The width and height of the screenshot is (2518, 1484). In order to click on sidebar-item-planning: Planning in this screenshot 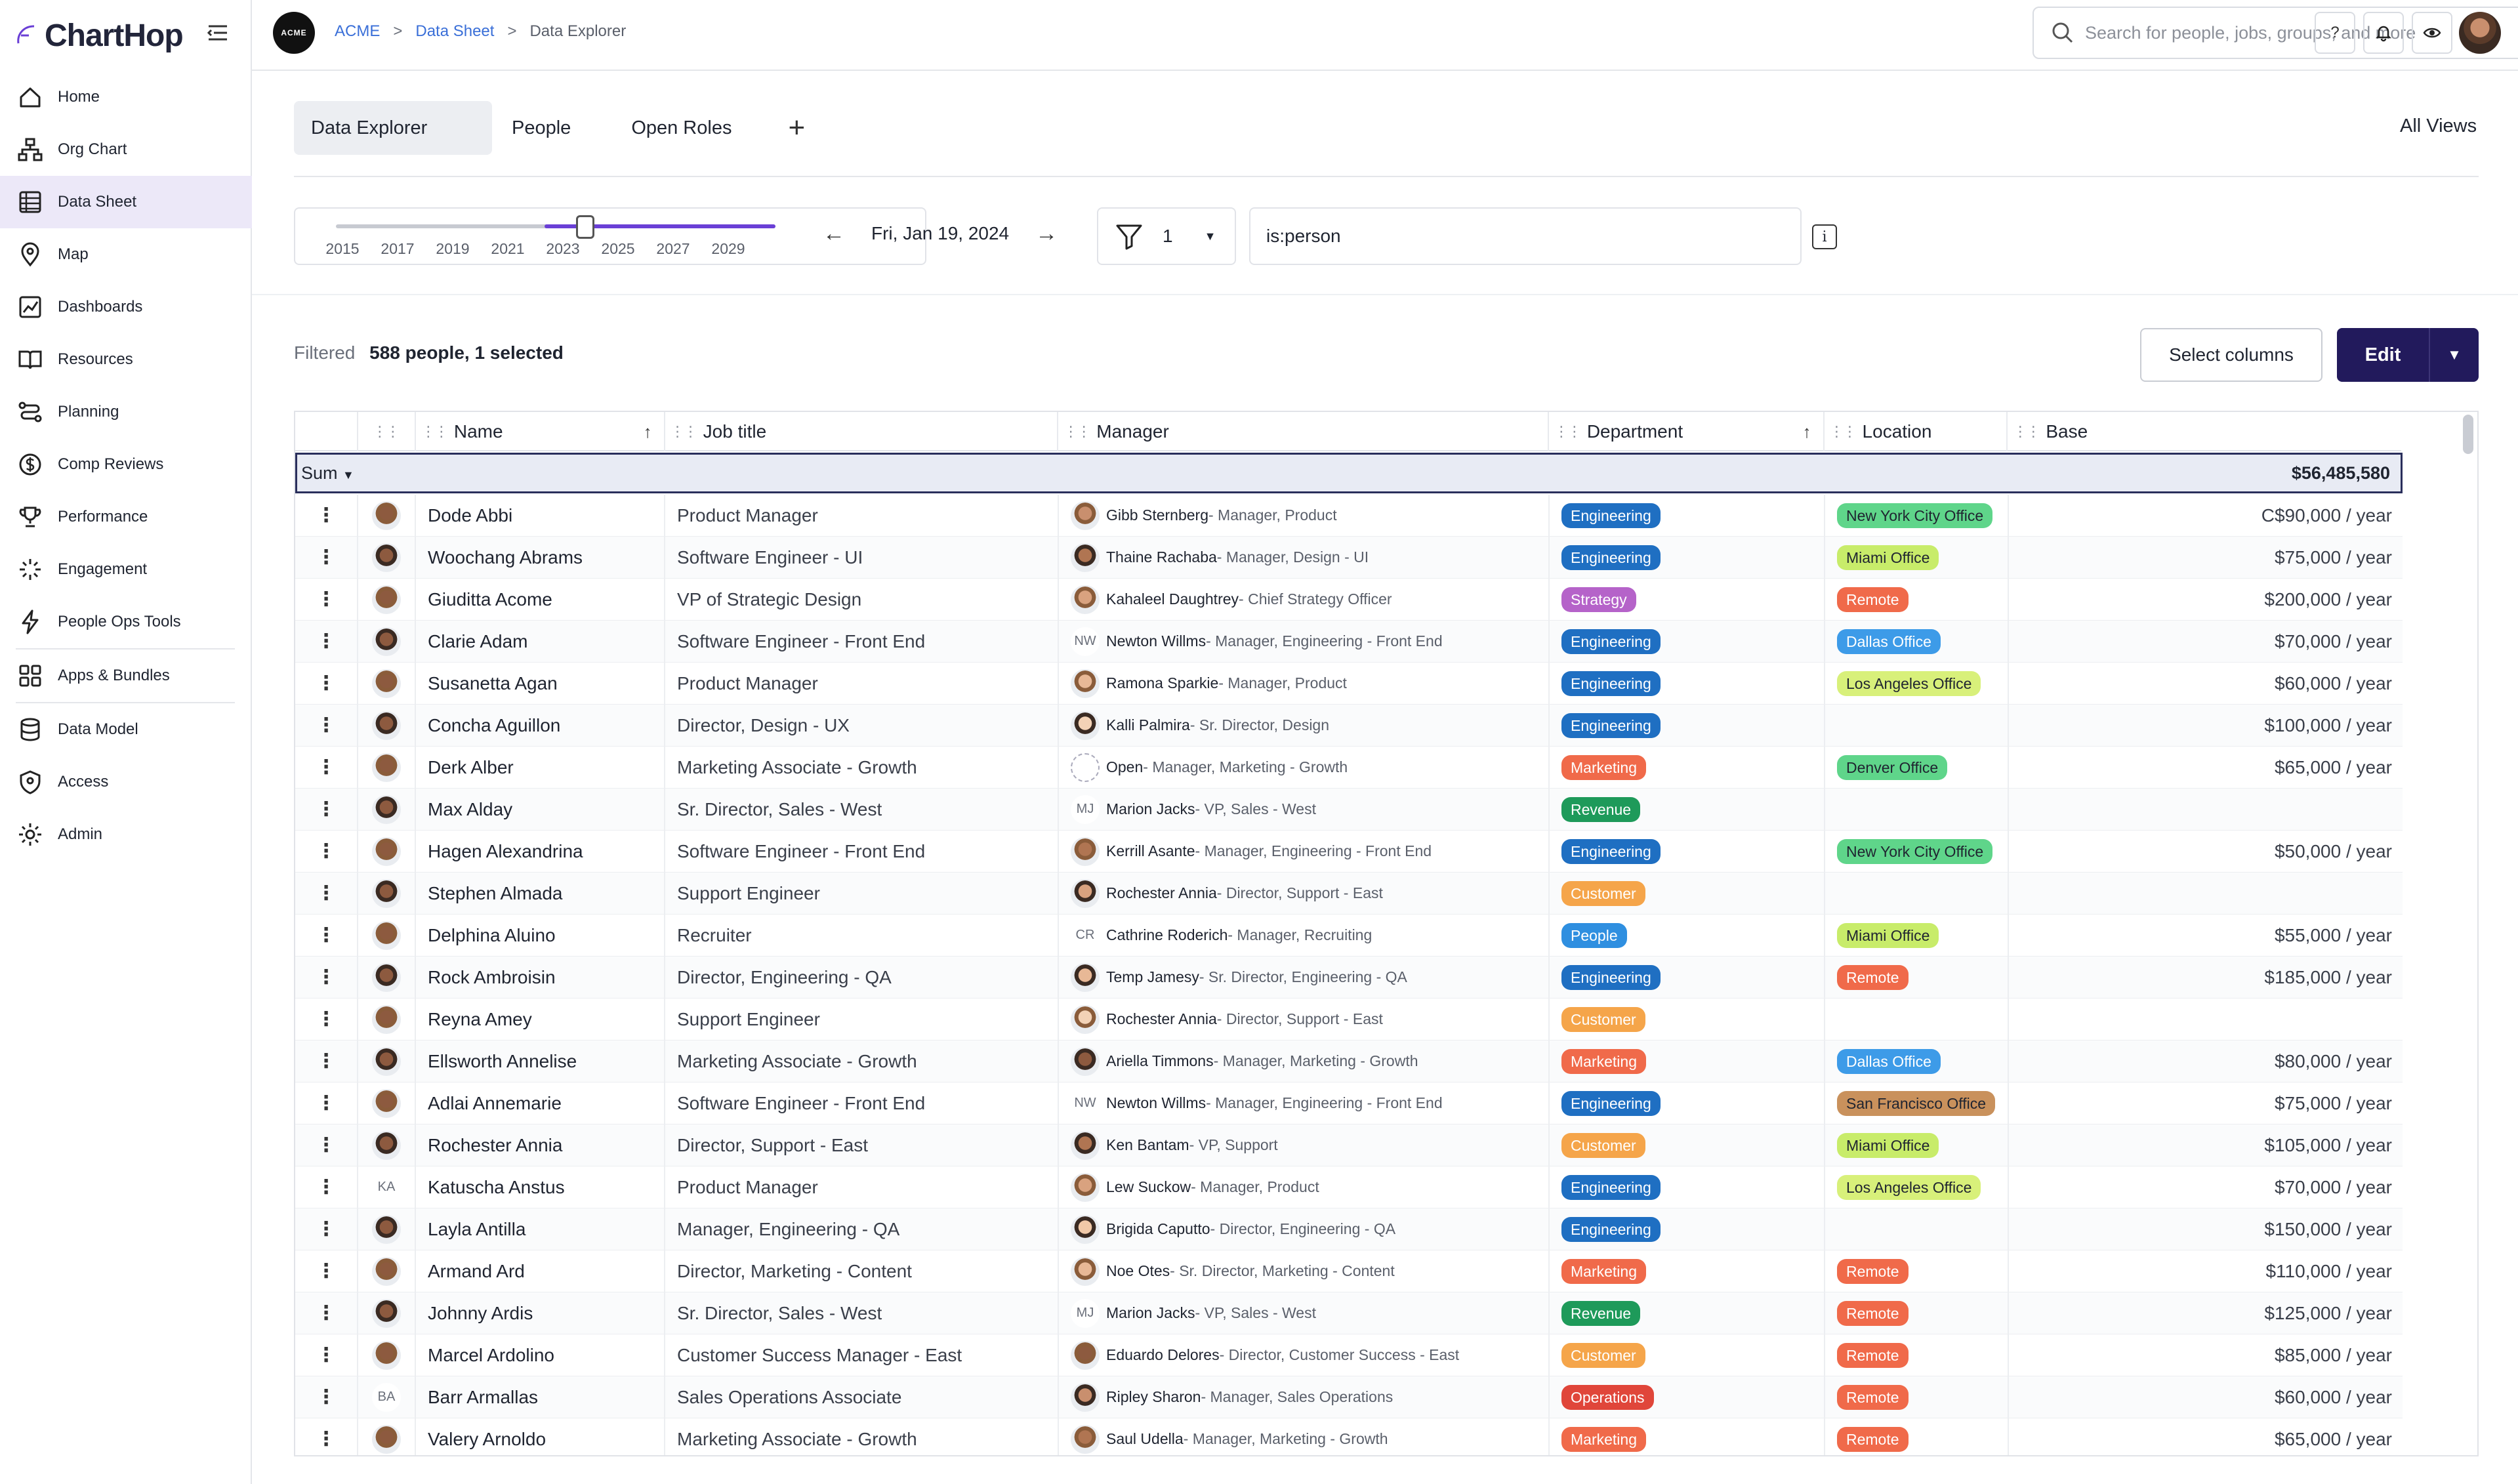, I will do `click(126, 412)`.